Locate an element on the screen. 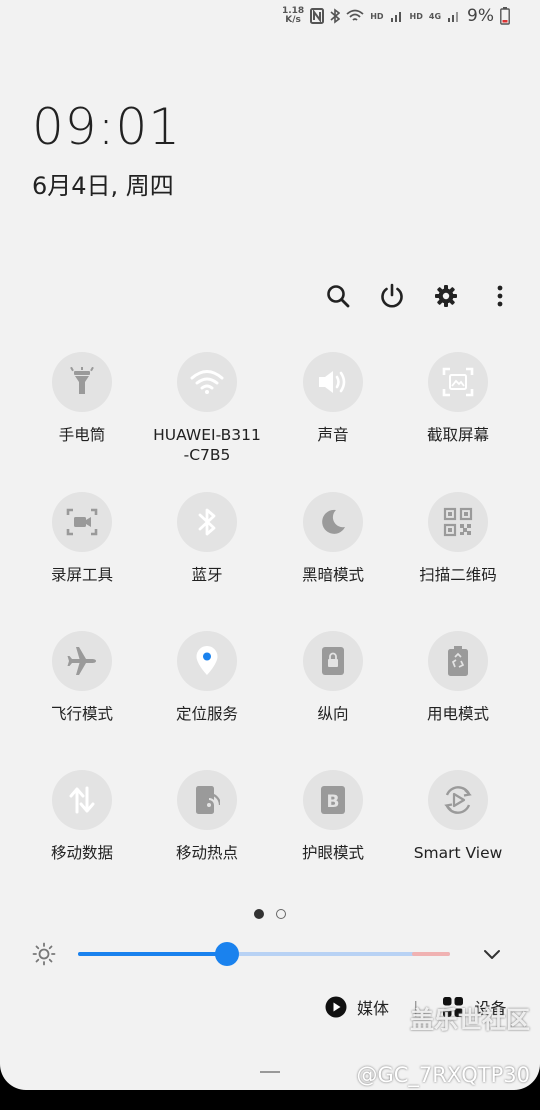 This screenshot has width=540, height=1110. tile-flashlight: 手电筒 is located at coordinates (82, 398).